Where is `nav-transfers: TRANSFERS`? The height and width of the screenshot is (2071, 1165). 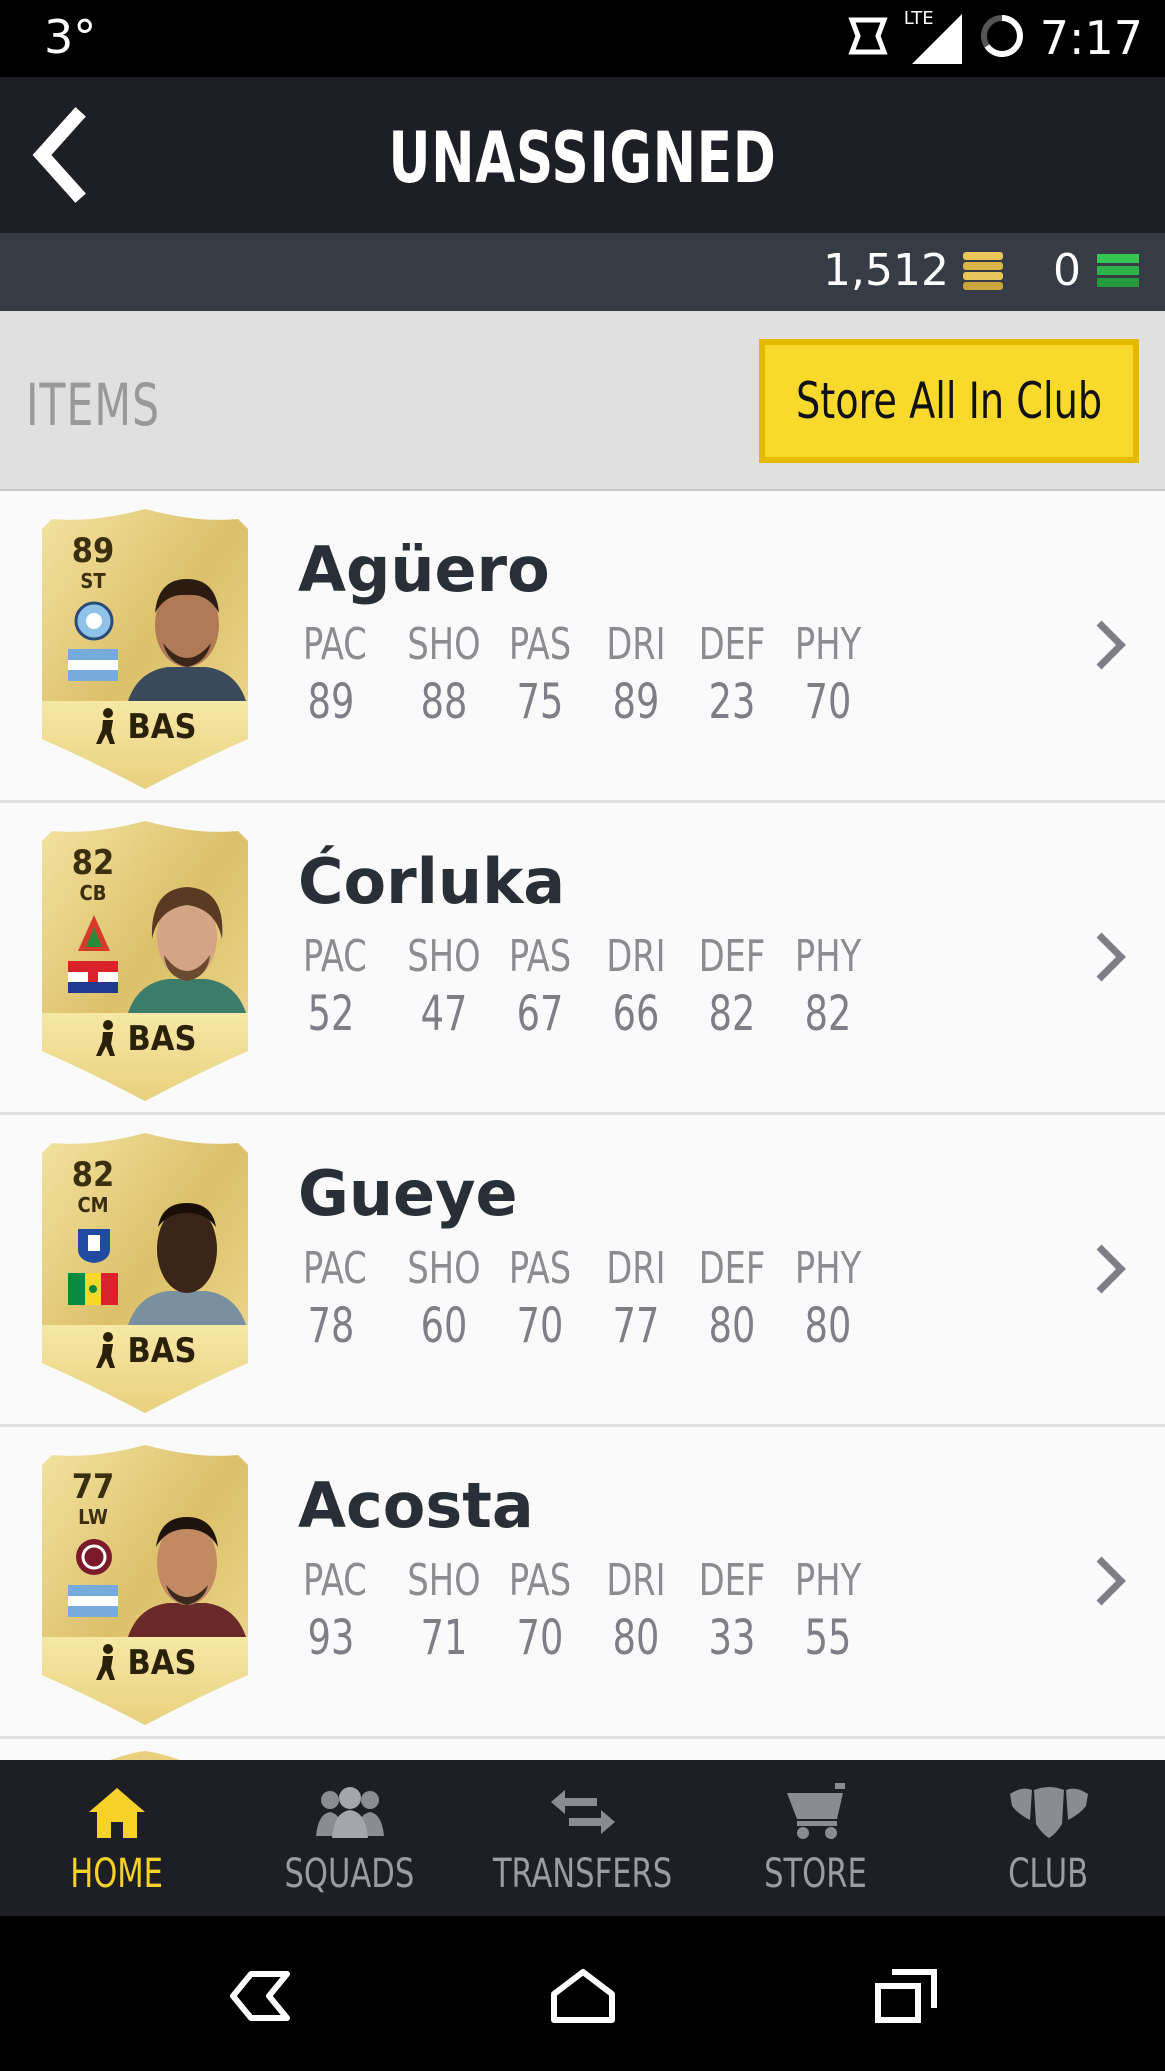
nav-transfers: TRANSFERS is located at coordinates (582, 1838).